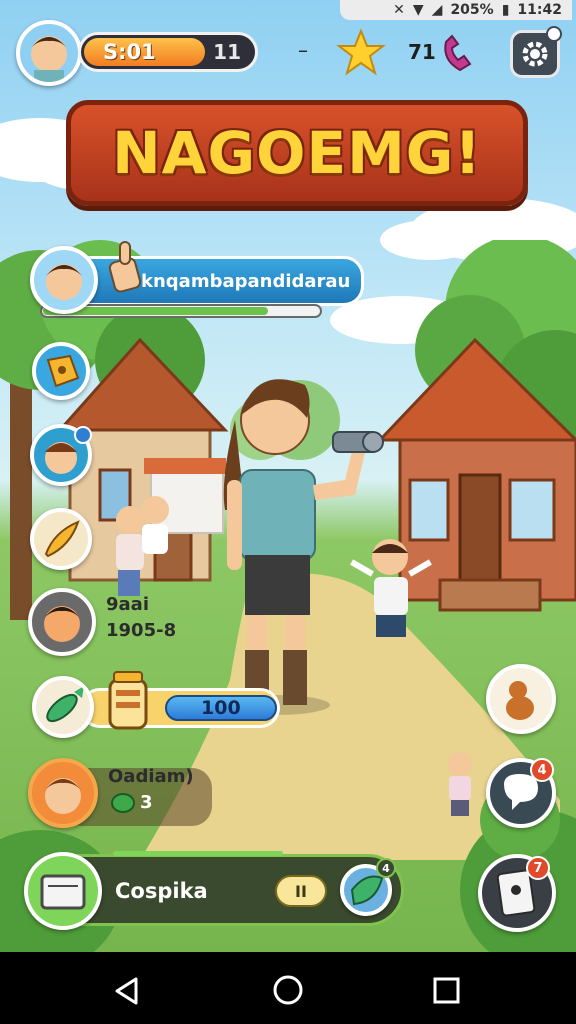 The width and height of the screenshot is (576, 1024). What do you see at coordinates (128, 700) in the screenshot?
I see `jar-icon` at bounding box center [128, 700].